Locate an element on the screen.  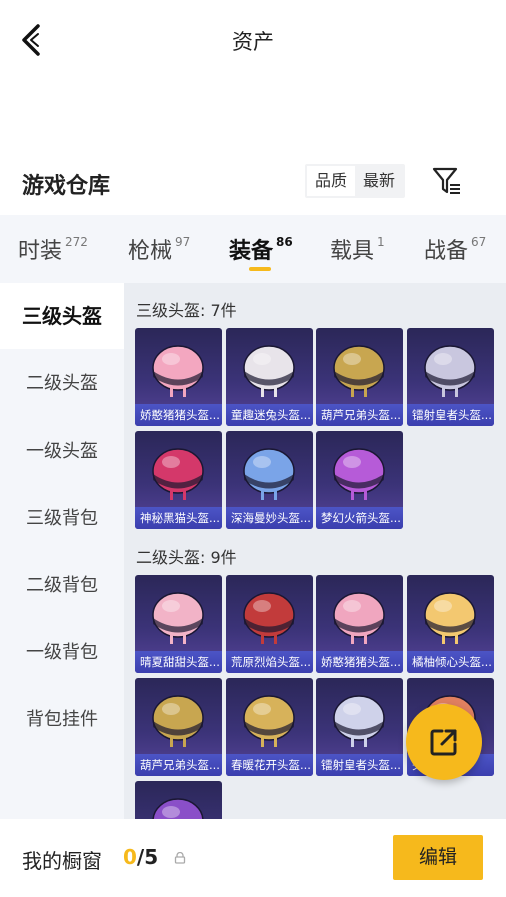
sidebar-item-level3-backpack: 三级背包 is located at coordinates (62, 519).